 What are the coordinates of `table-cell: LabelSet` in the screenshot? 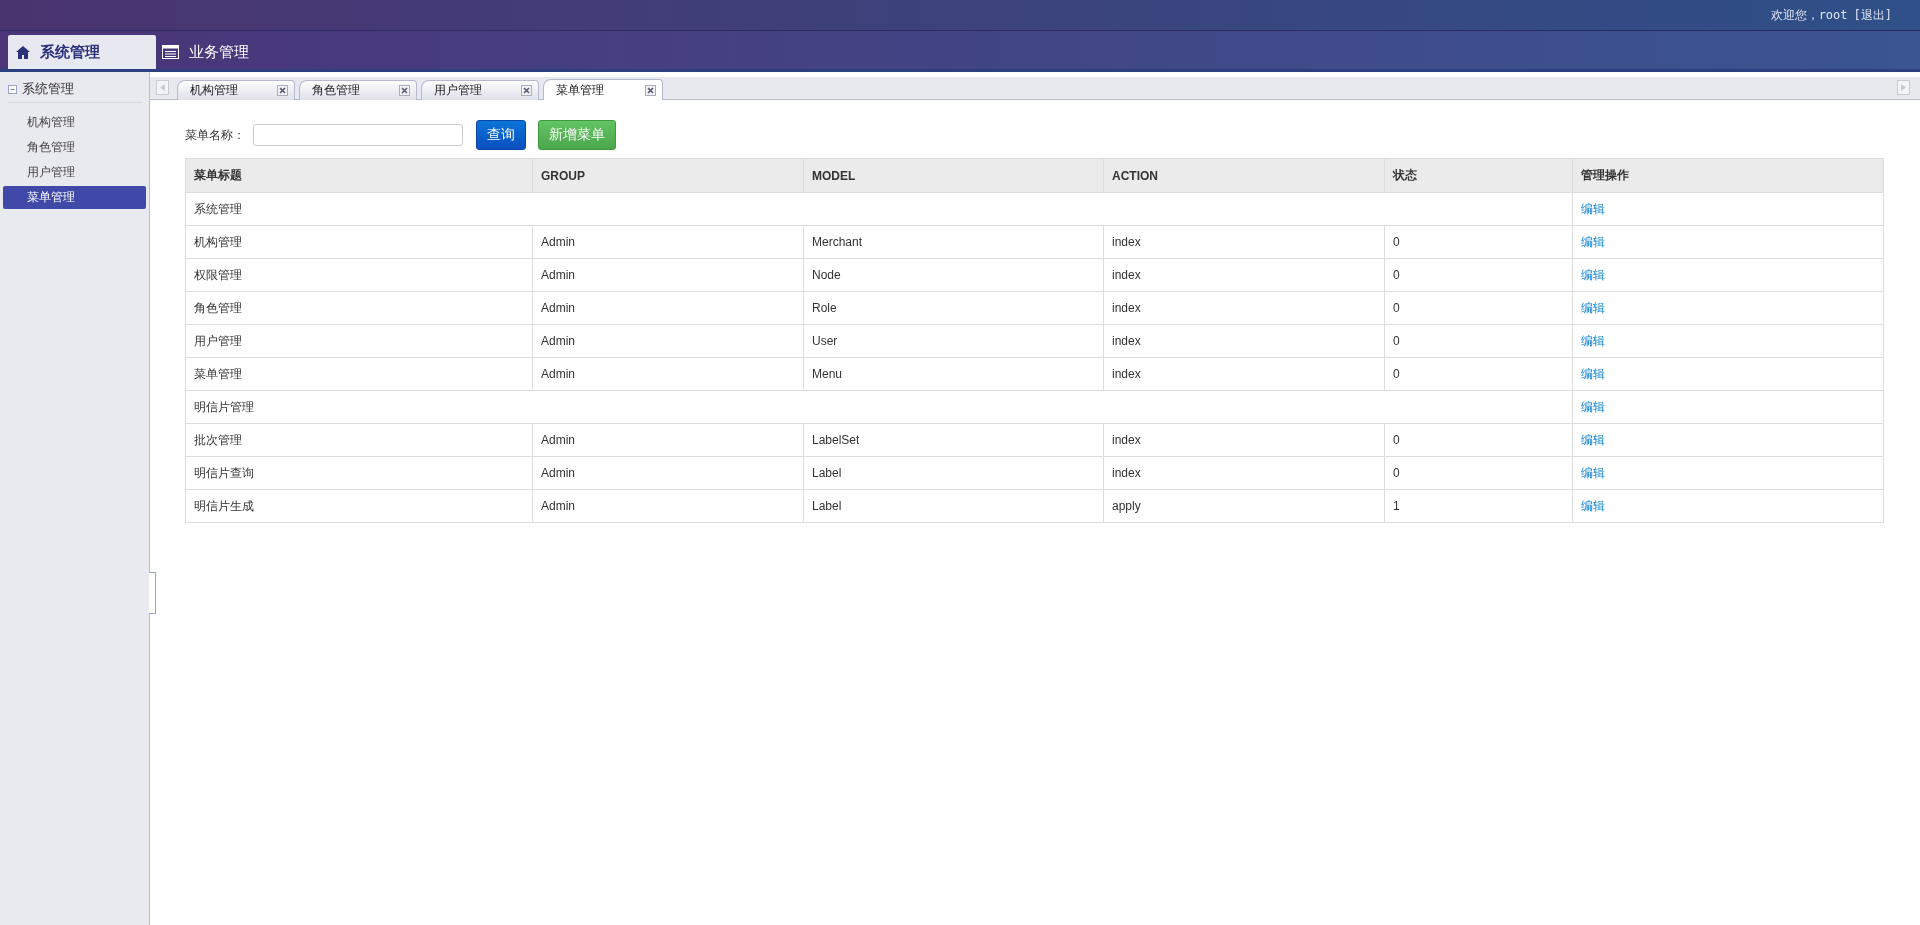 It's located at (953, 440).